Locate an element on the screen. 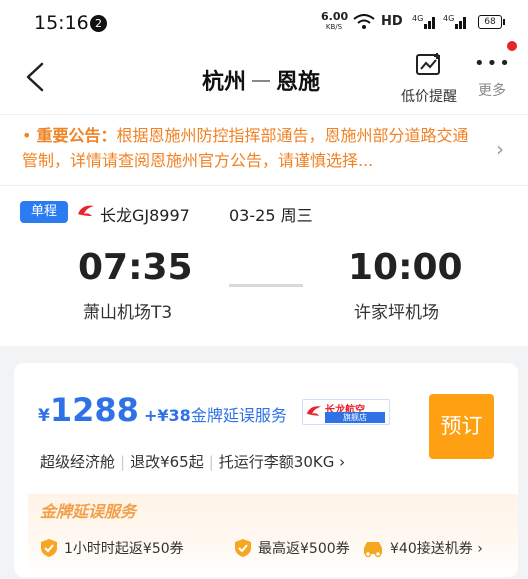 The image size is (528, 579). delay-service-addon: +¥38金牌延误服务 is located at coordinates (215, 414).